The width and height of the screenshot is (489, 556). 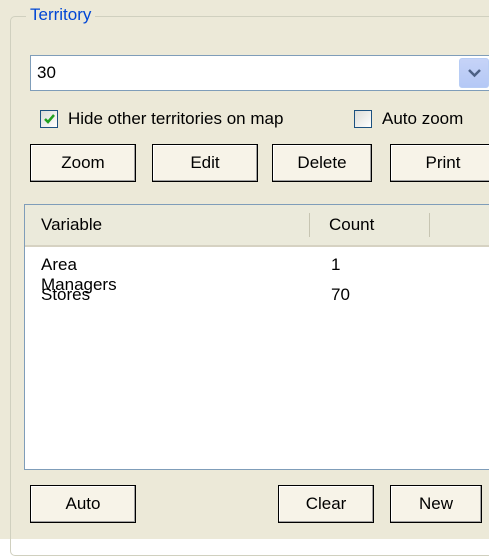 I want to click on hide-other-territories-option: Hide other territories on map, so click(x=161, y=119).